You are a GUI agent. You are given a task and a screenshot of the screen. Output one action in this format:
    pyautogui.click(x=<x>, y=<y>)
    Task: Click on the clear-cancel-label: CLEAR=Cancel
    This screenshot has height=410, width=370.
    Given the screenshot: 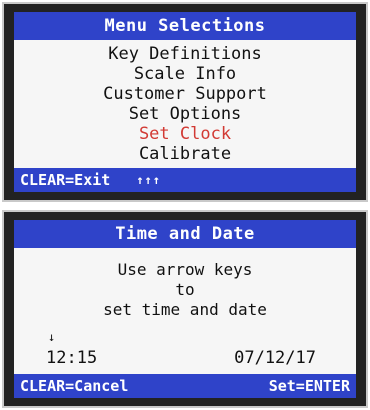 What is the action you would take?
    pyautogui.click(x=74, y=386)
    